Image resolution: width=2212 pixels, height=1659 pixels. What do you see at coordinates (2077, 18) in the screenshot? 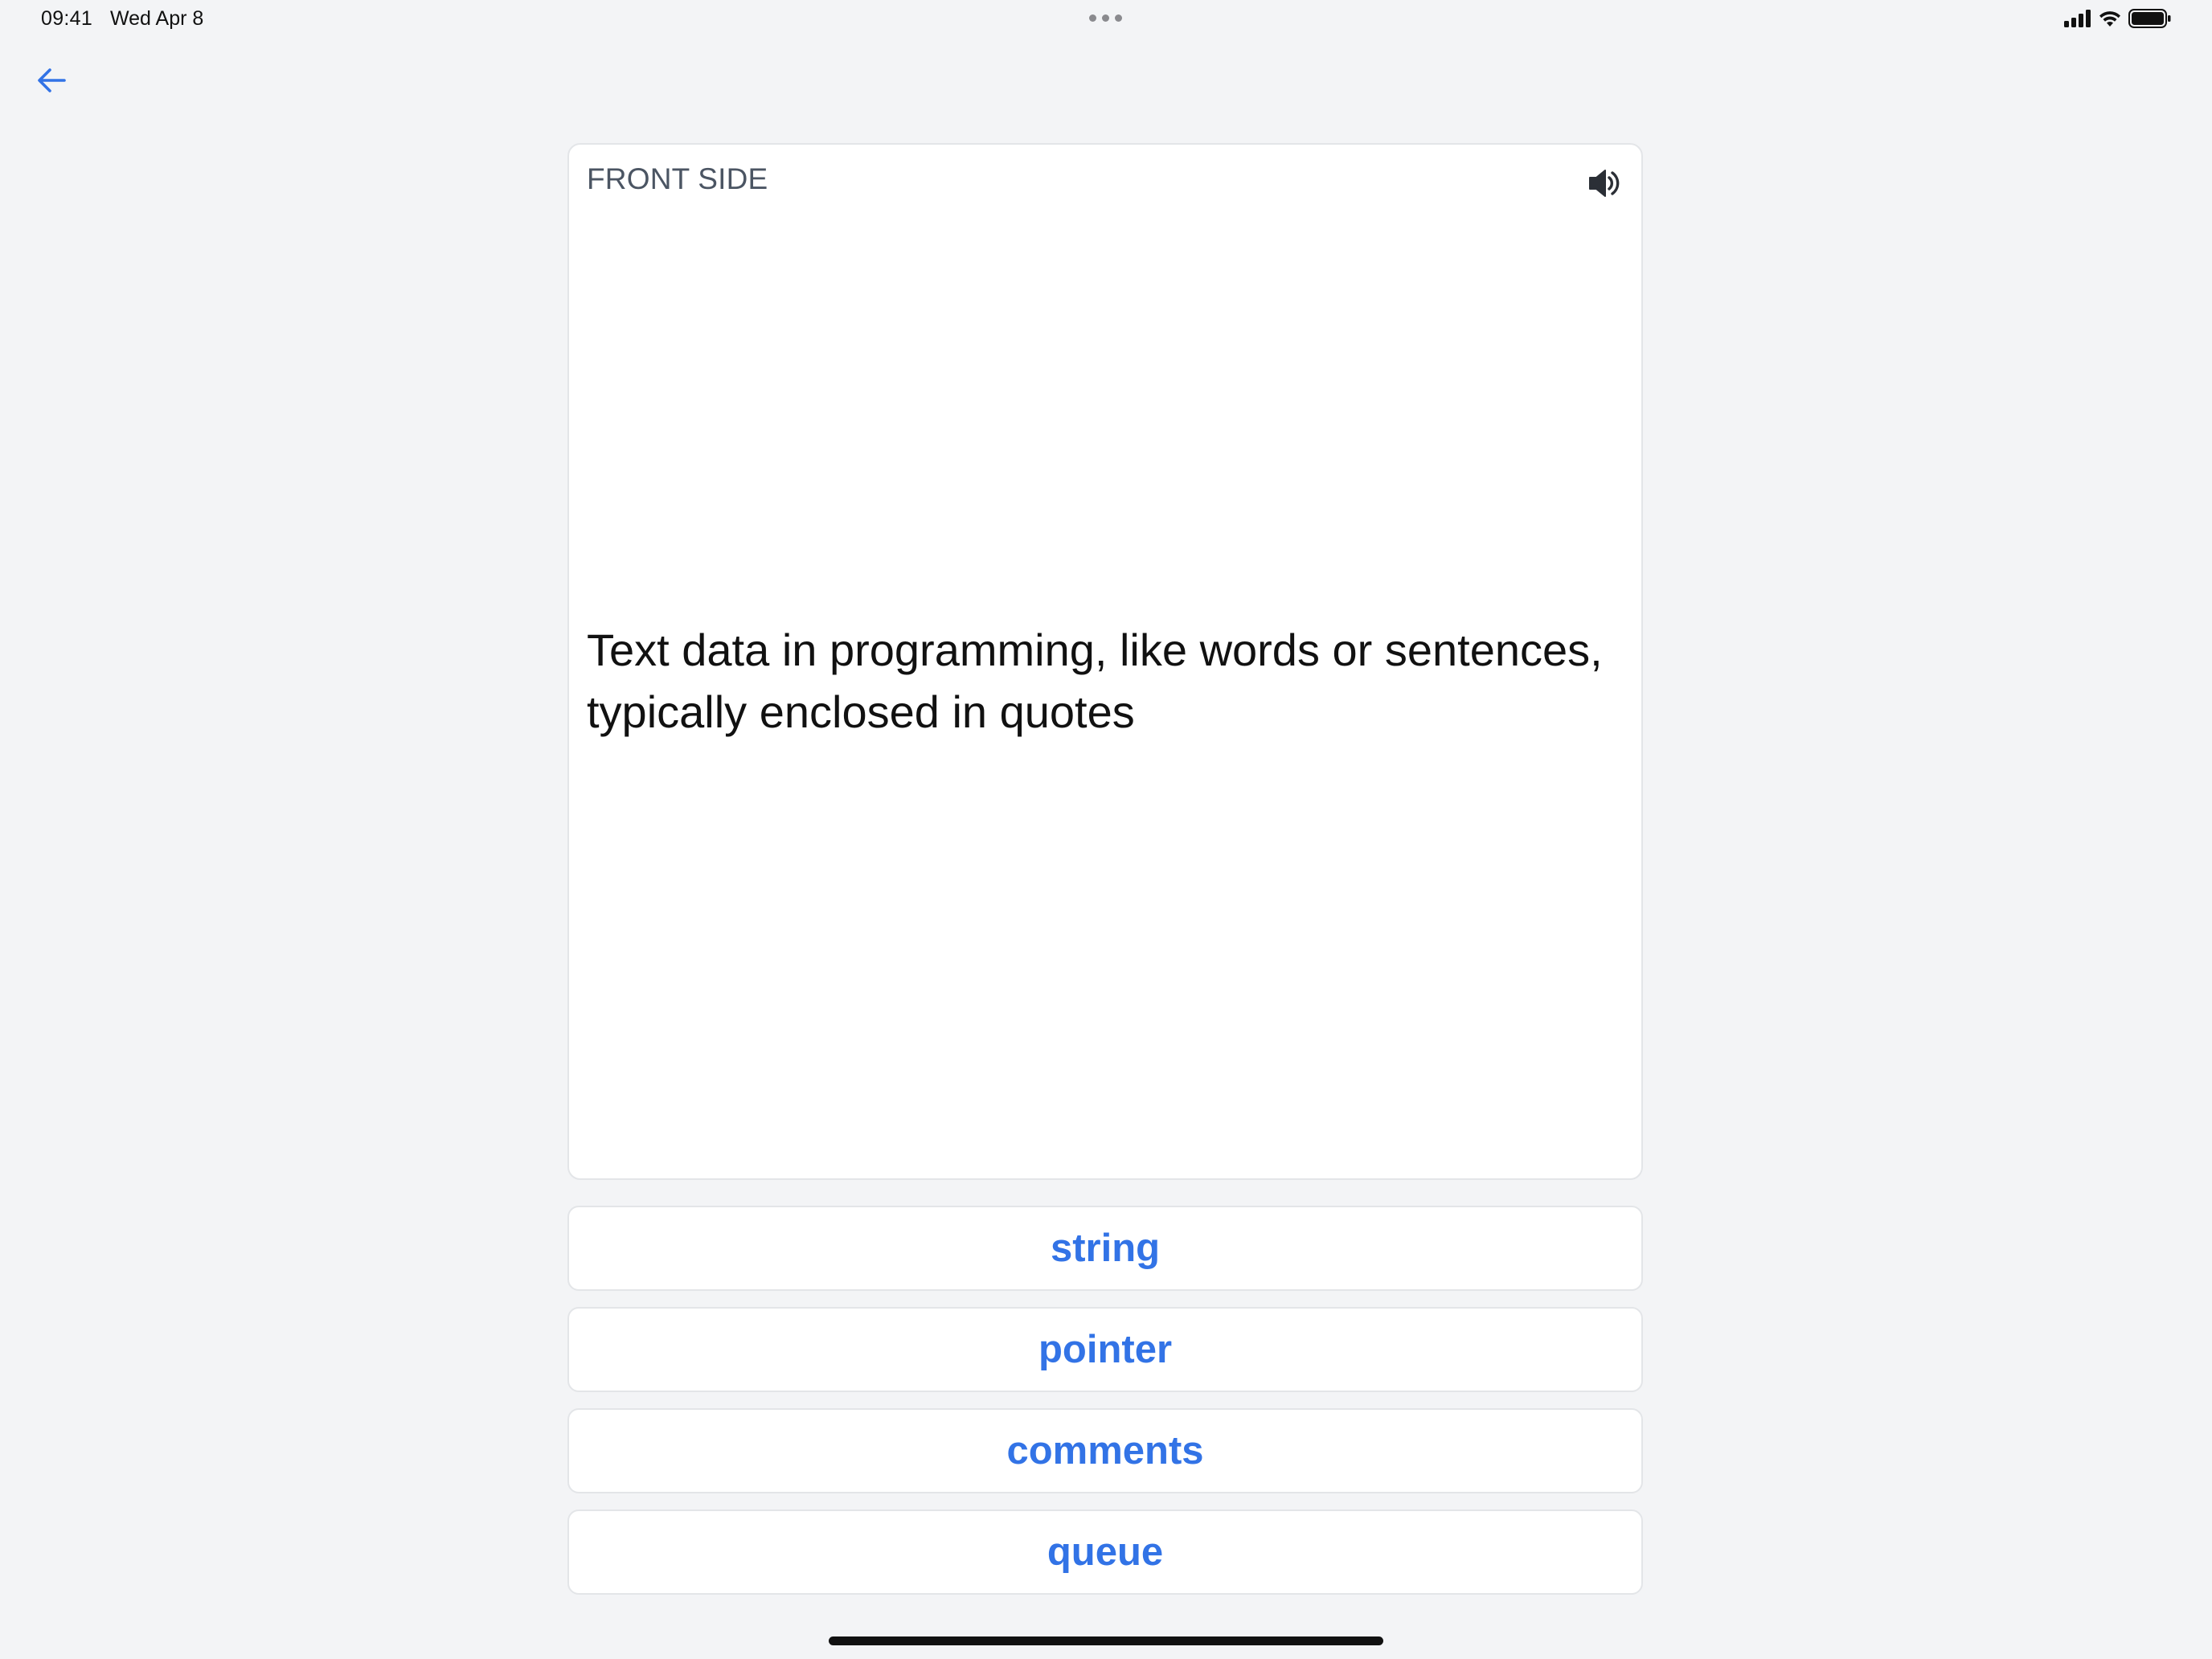
I see `cellular-signal-icon` at bounding box center [2077, 18].